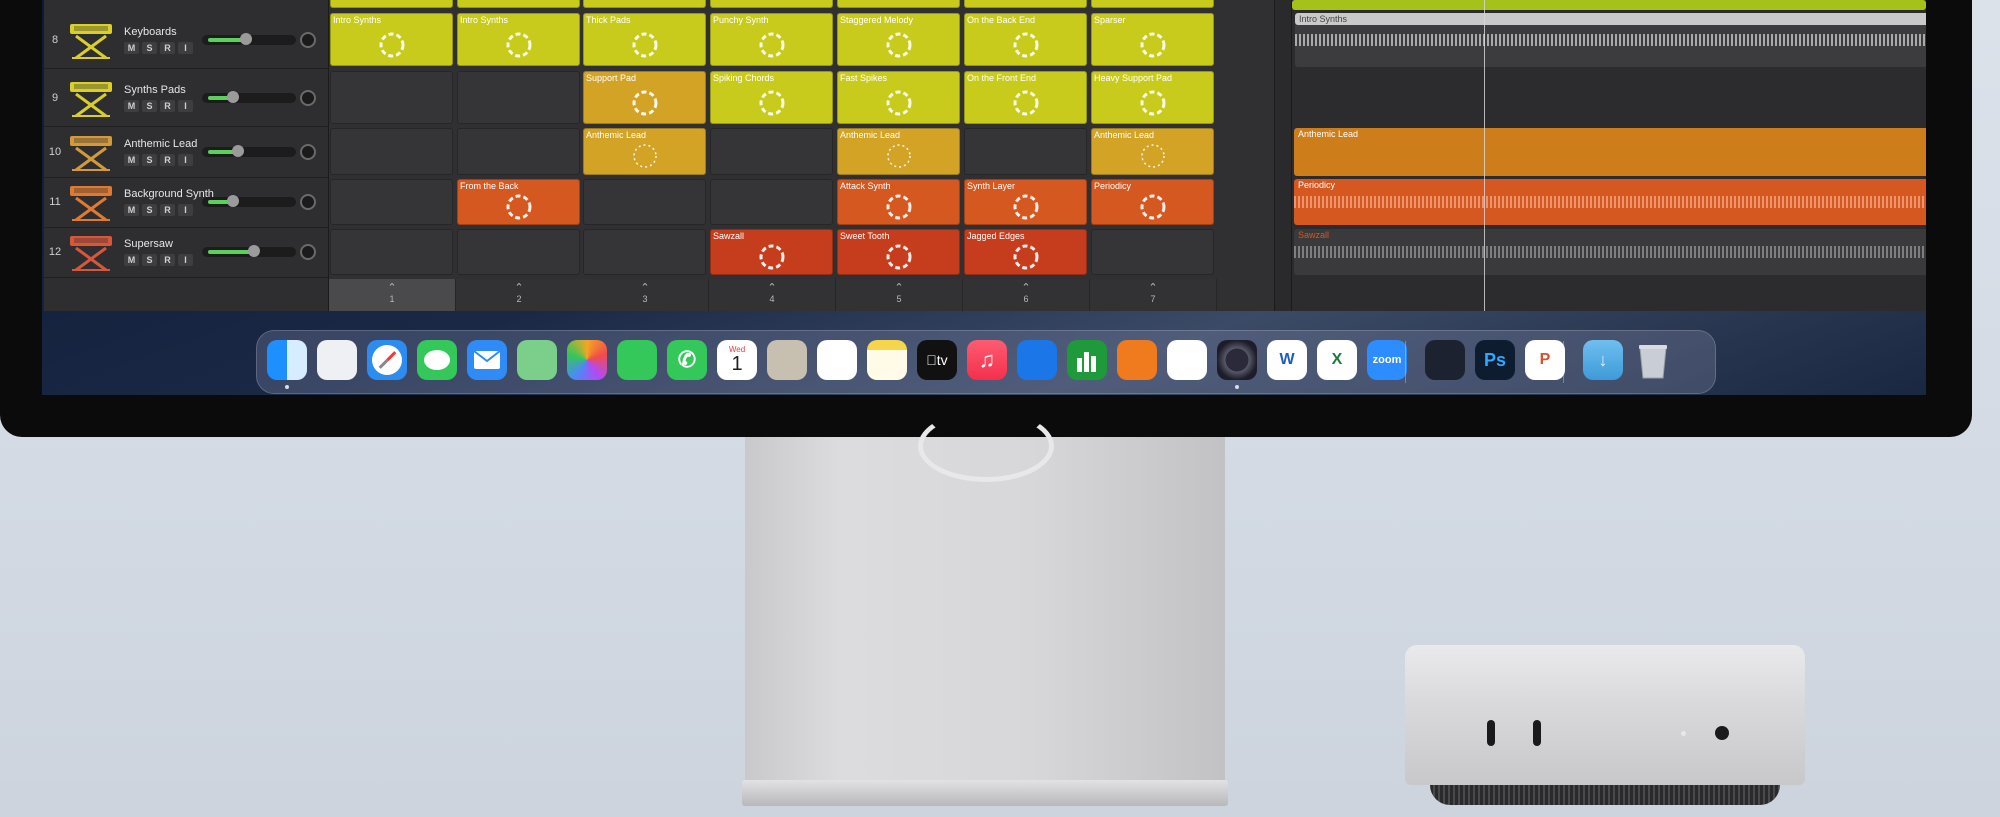 This screenshot has height=817, width=2000. I want to click on zoom-icon: zoom, so click(1387, 360).